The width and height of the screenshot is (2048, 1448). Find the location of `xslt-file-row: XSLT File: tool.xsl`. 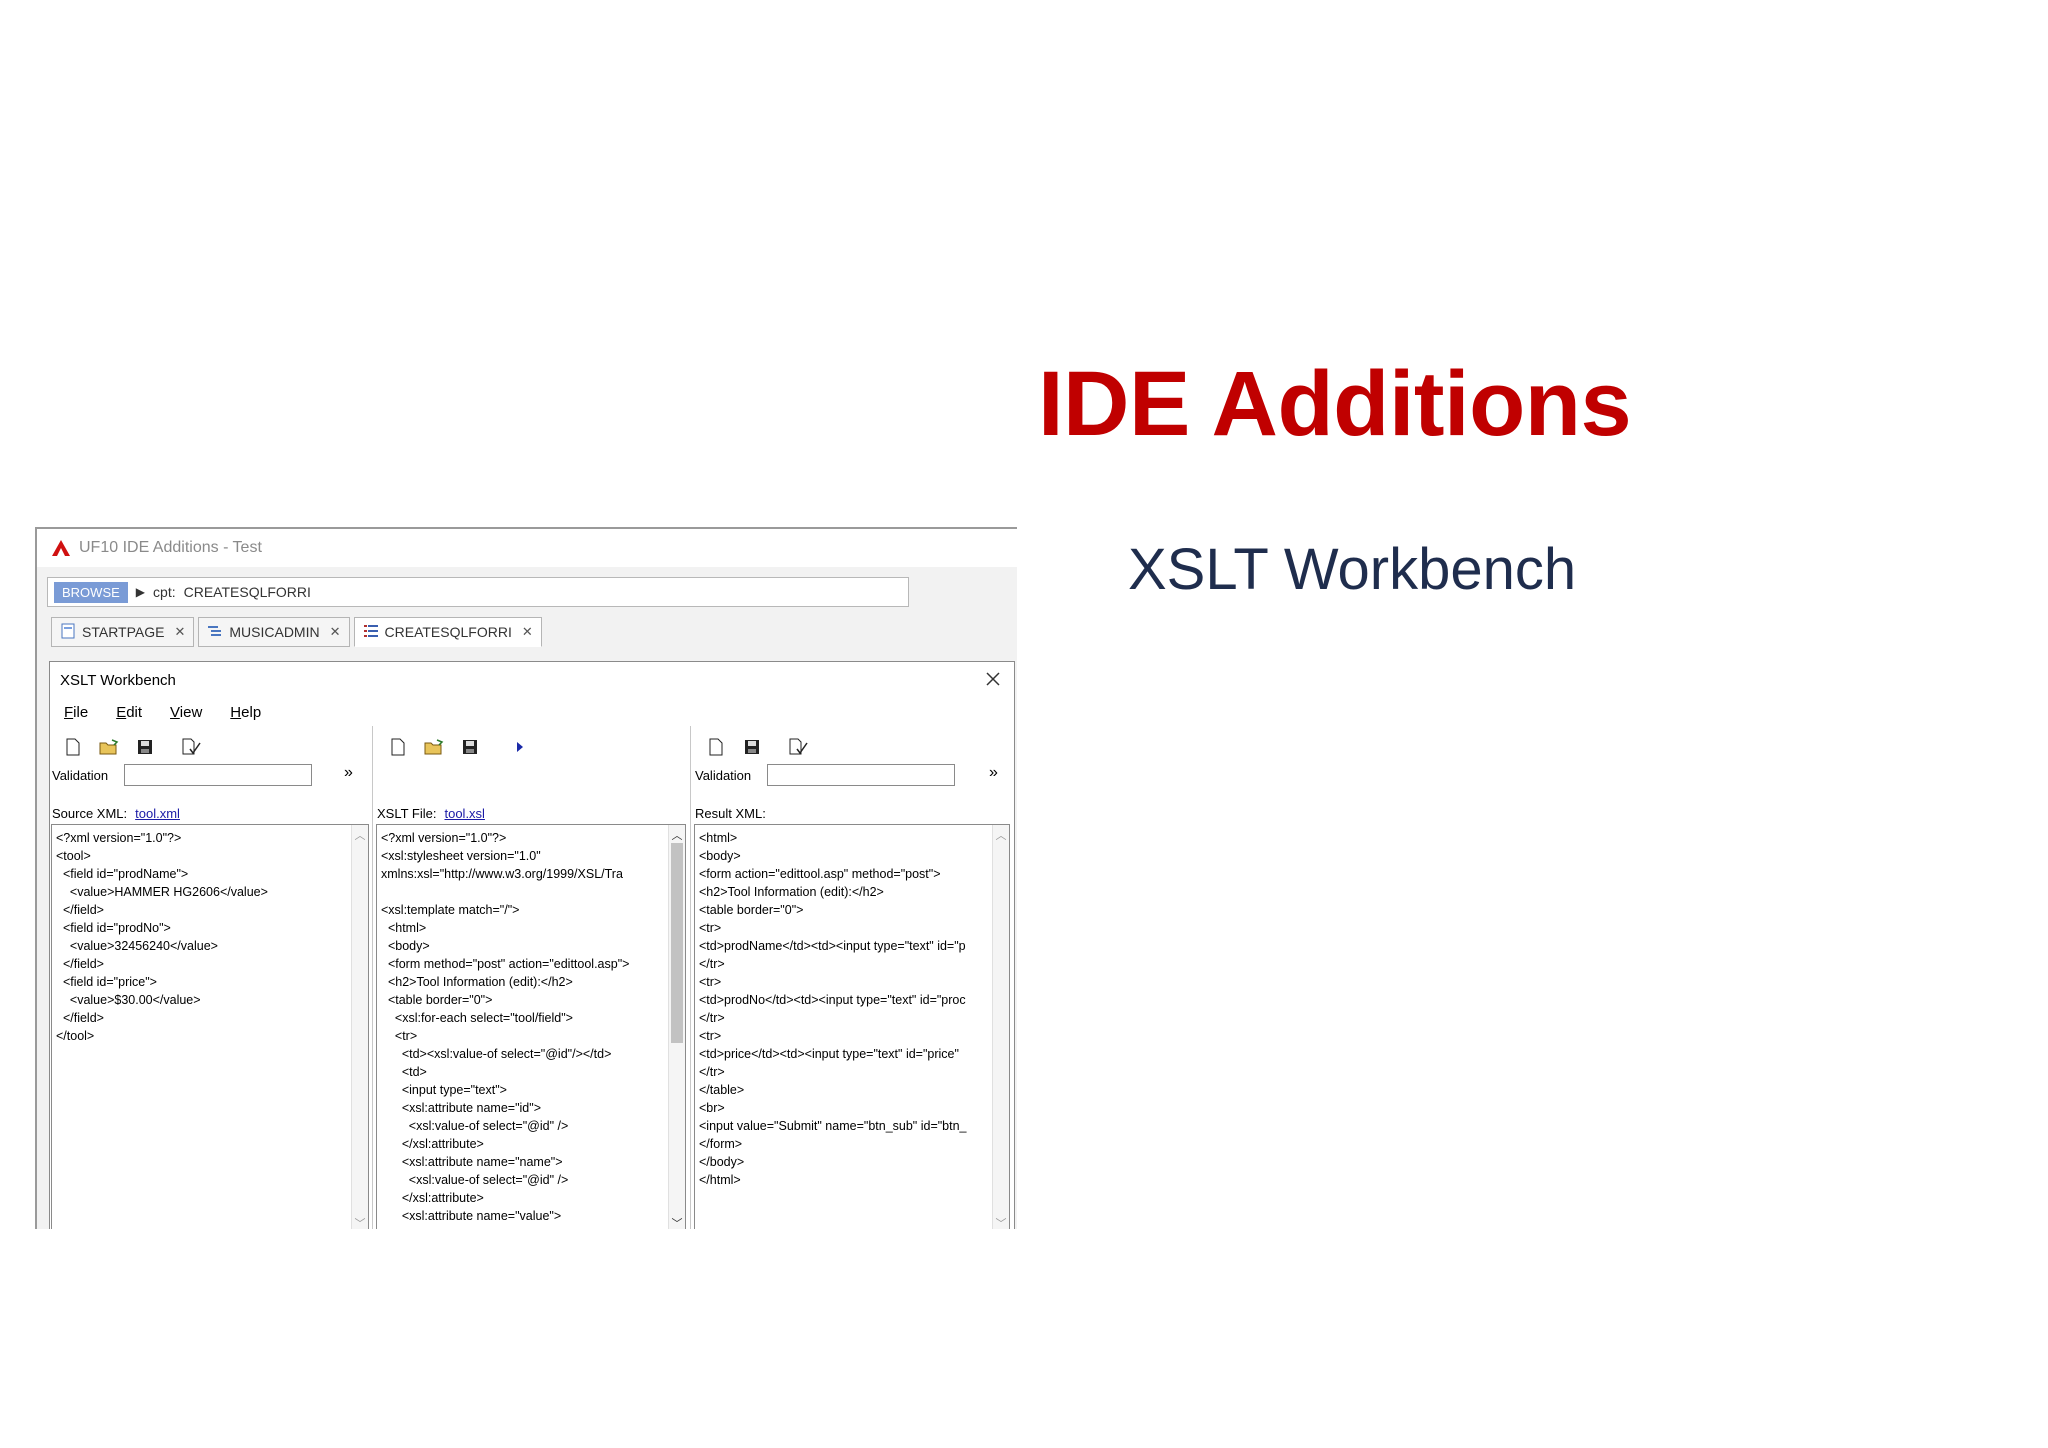

xslt-file-row: XSLT File: tool.xsl is located at coordinates (431, 813).